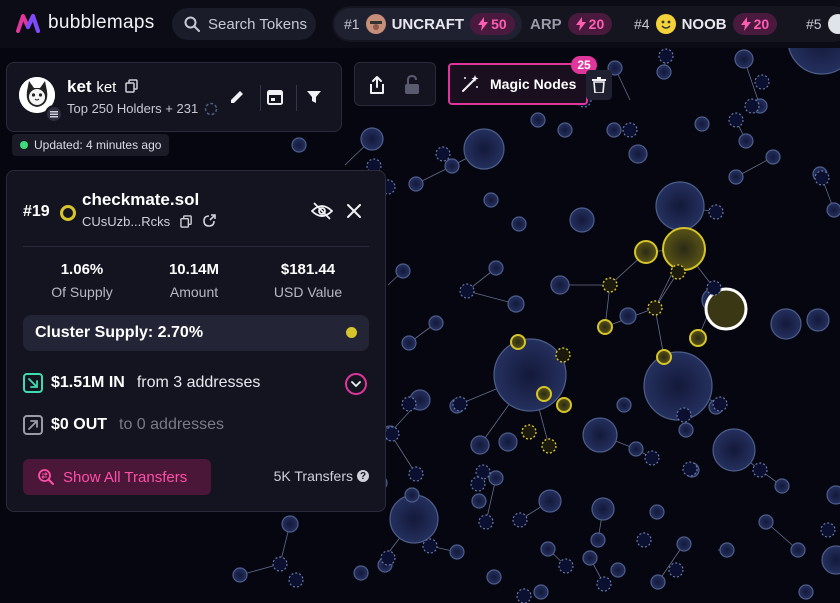 The image size is (840, 603). Describe the element at coordinates (412, 85) in the screenshot. I see `lock-icon` at that location.